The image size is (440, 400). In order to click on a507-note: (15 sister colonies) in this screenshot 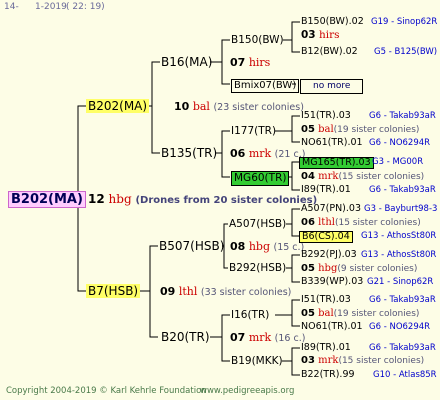, I will do `click(377, 223)`.